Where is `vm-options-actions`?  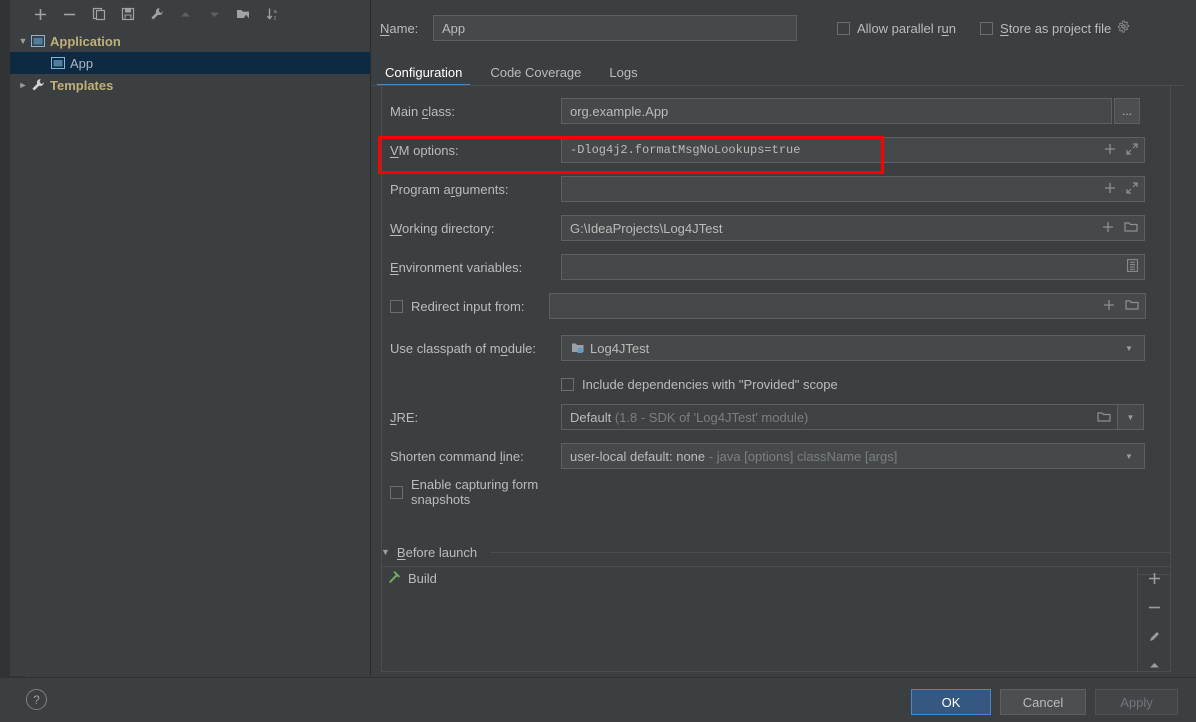
vm-options-actions is located at coordinates (1117, 150).